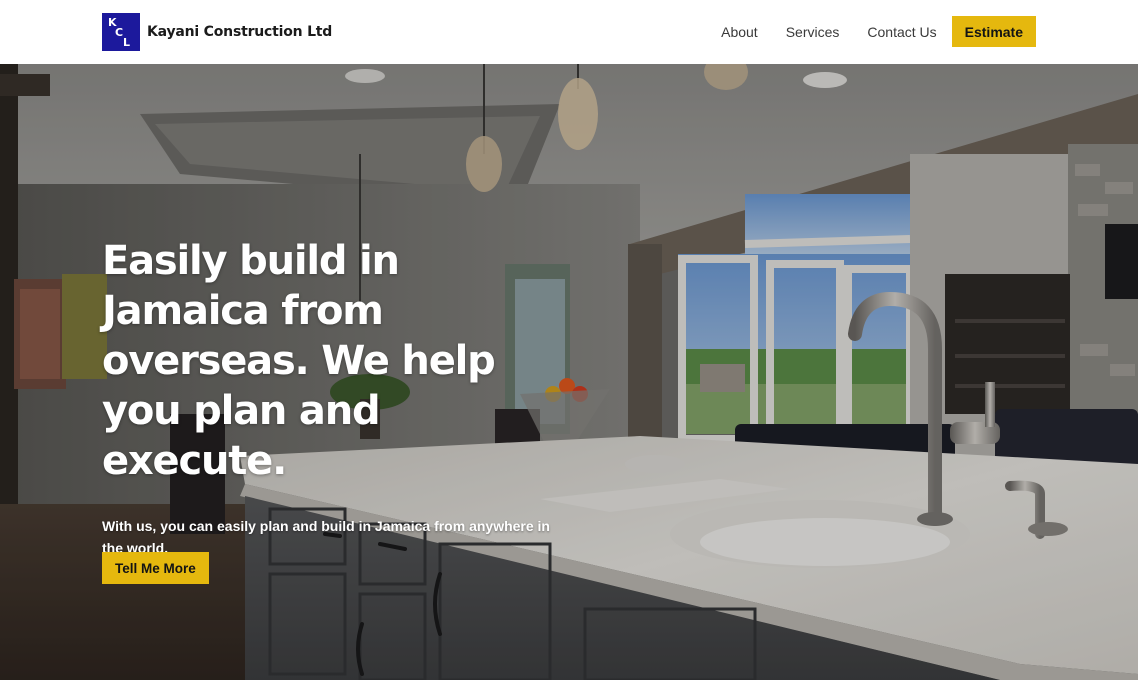 Image resolution: width=1138 pixels, height=680 pixels. I want to click on nav-contact-link: Contact Us, so click(901, 32).